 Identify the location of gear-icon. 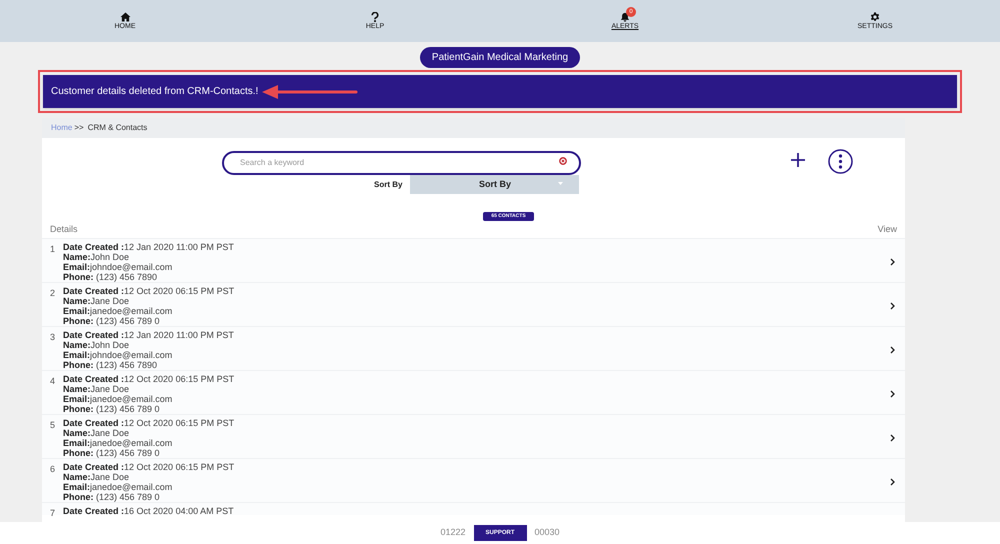
(875, 17).